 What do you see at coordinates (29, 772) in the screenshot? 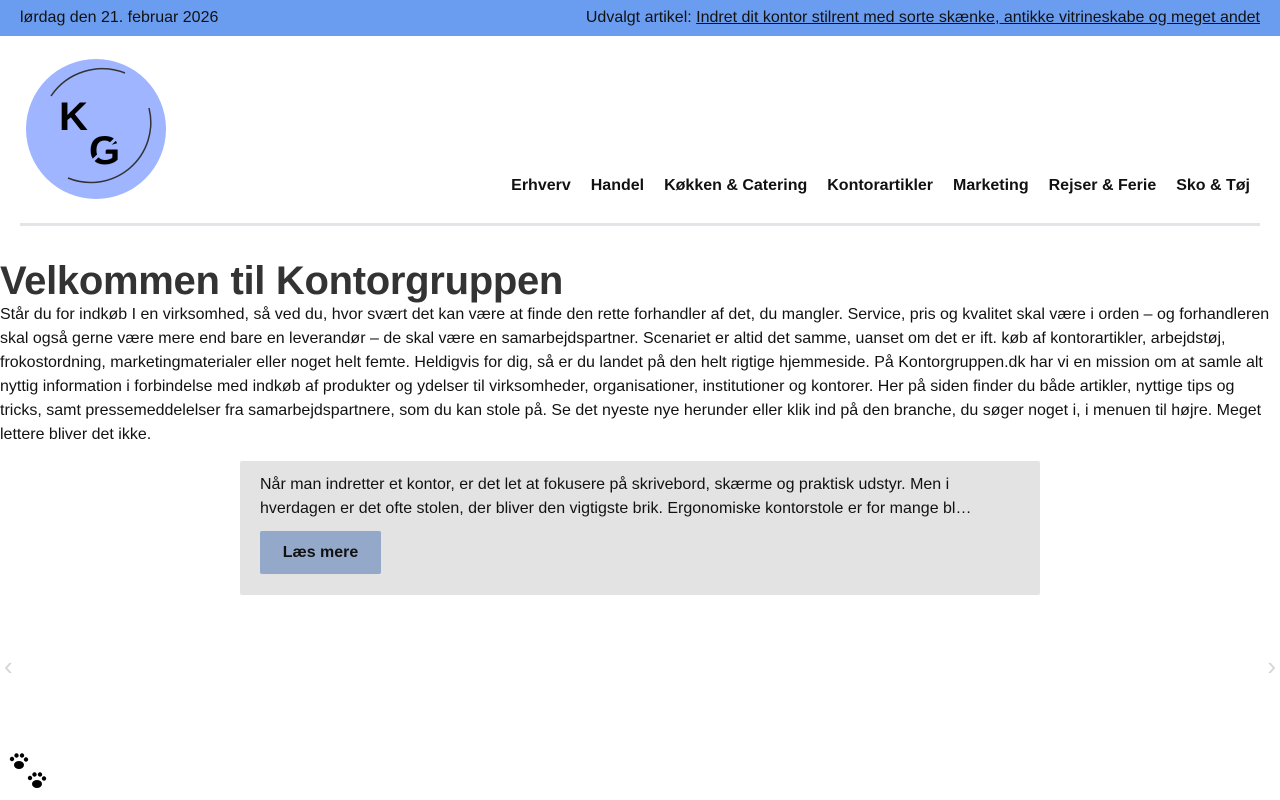
I see `paw-prints-icon` at bounding box center [29, 772].